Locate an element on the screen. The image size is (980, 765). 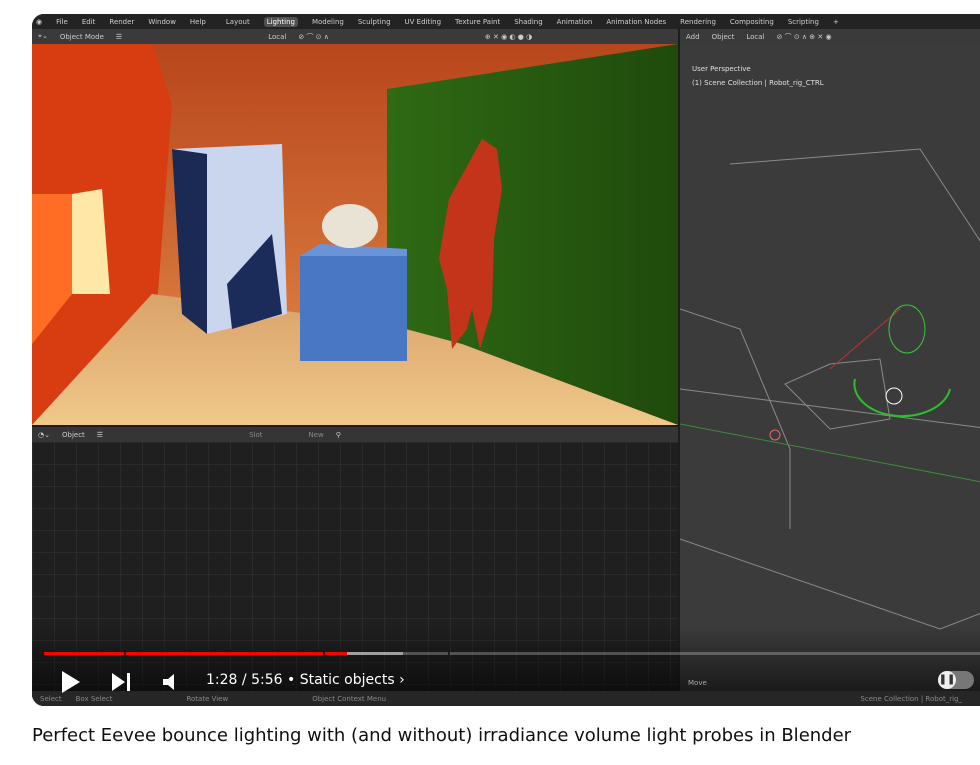
status-box-select: Box Select is located at coordinates (94, 698).